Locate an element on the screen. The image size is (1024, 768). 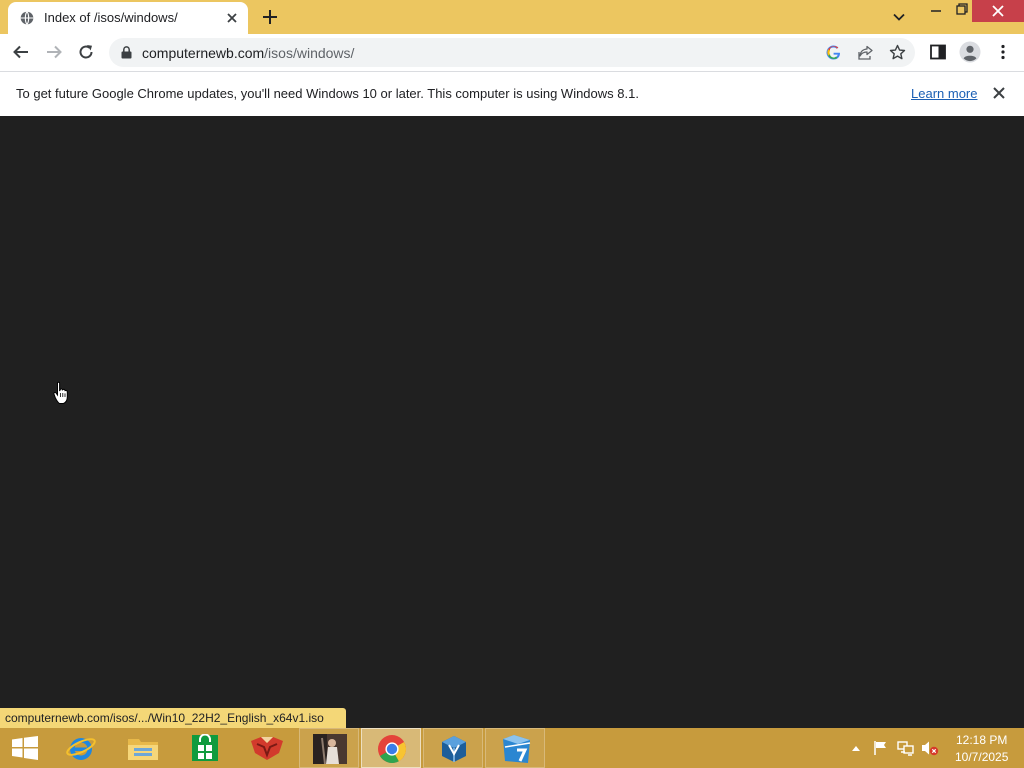
network-icon is located at coordinates (905, 748).